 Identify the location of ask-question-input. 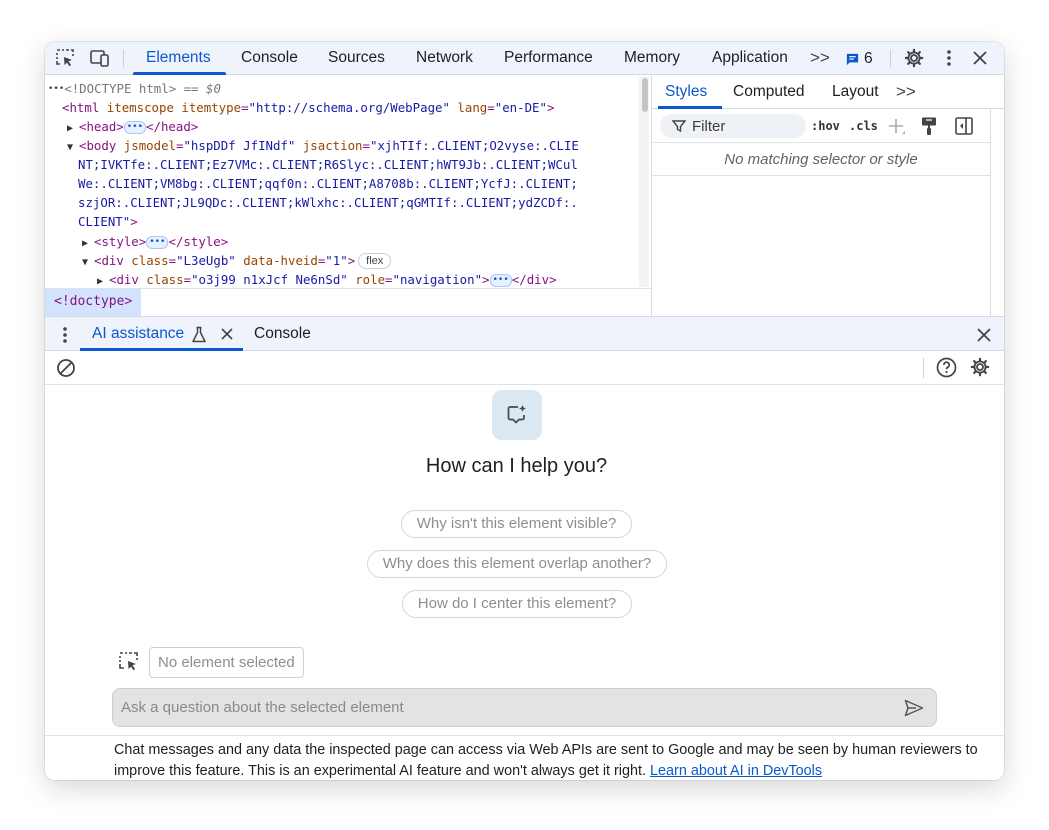
(503, 707).